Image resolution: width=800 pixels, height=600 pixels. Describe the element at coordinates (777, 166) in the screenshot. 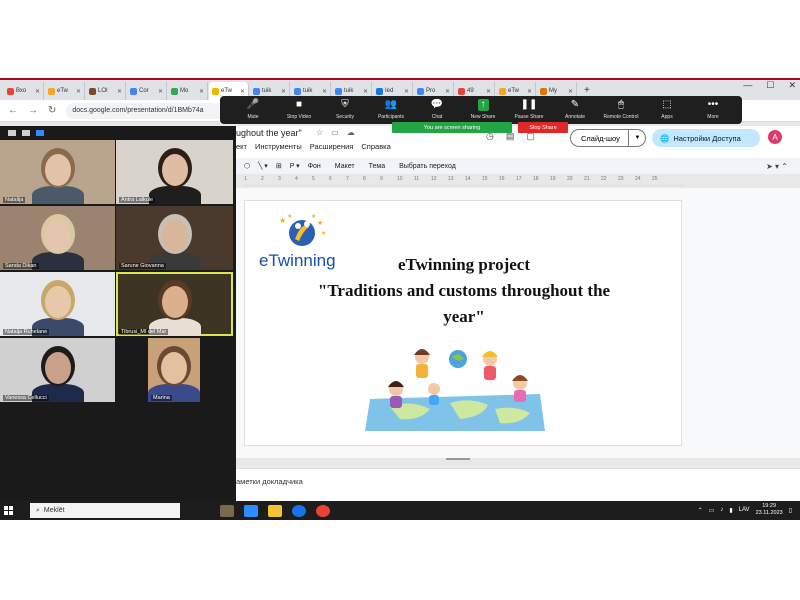

I see `pointer-icon: ➤ ▾ ⌃` at that location.